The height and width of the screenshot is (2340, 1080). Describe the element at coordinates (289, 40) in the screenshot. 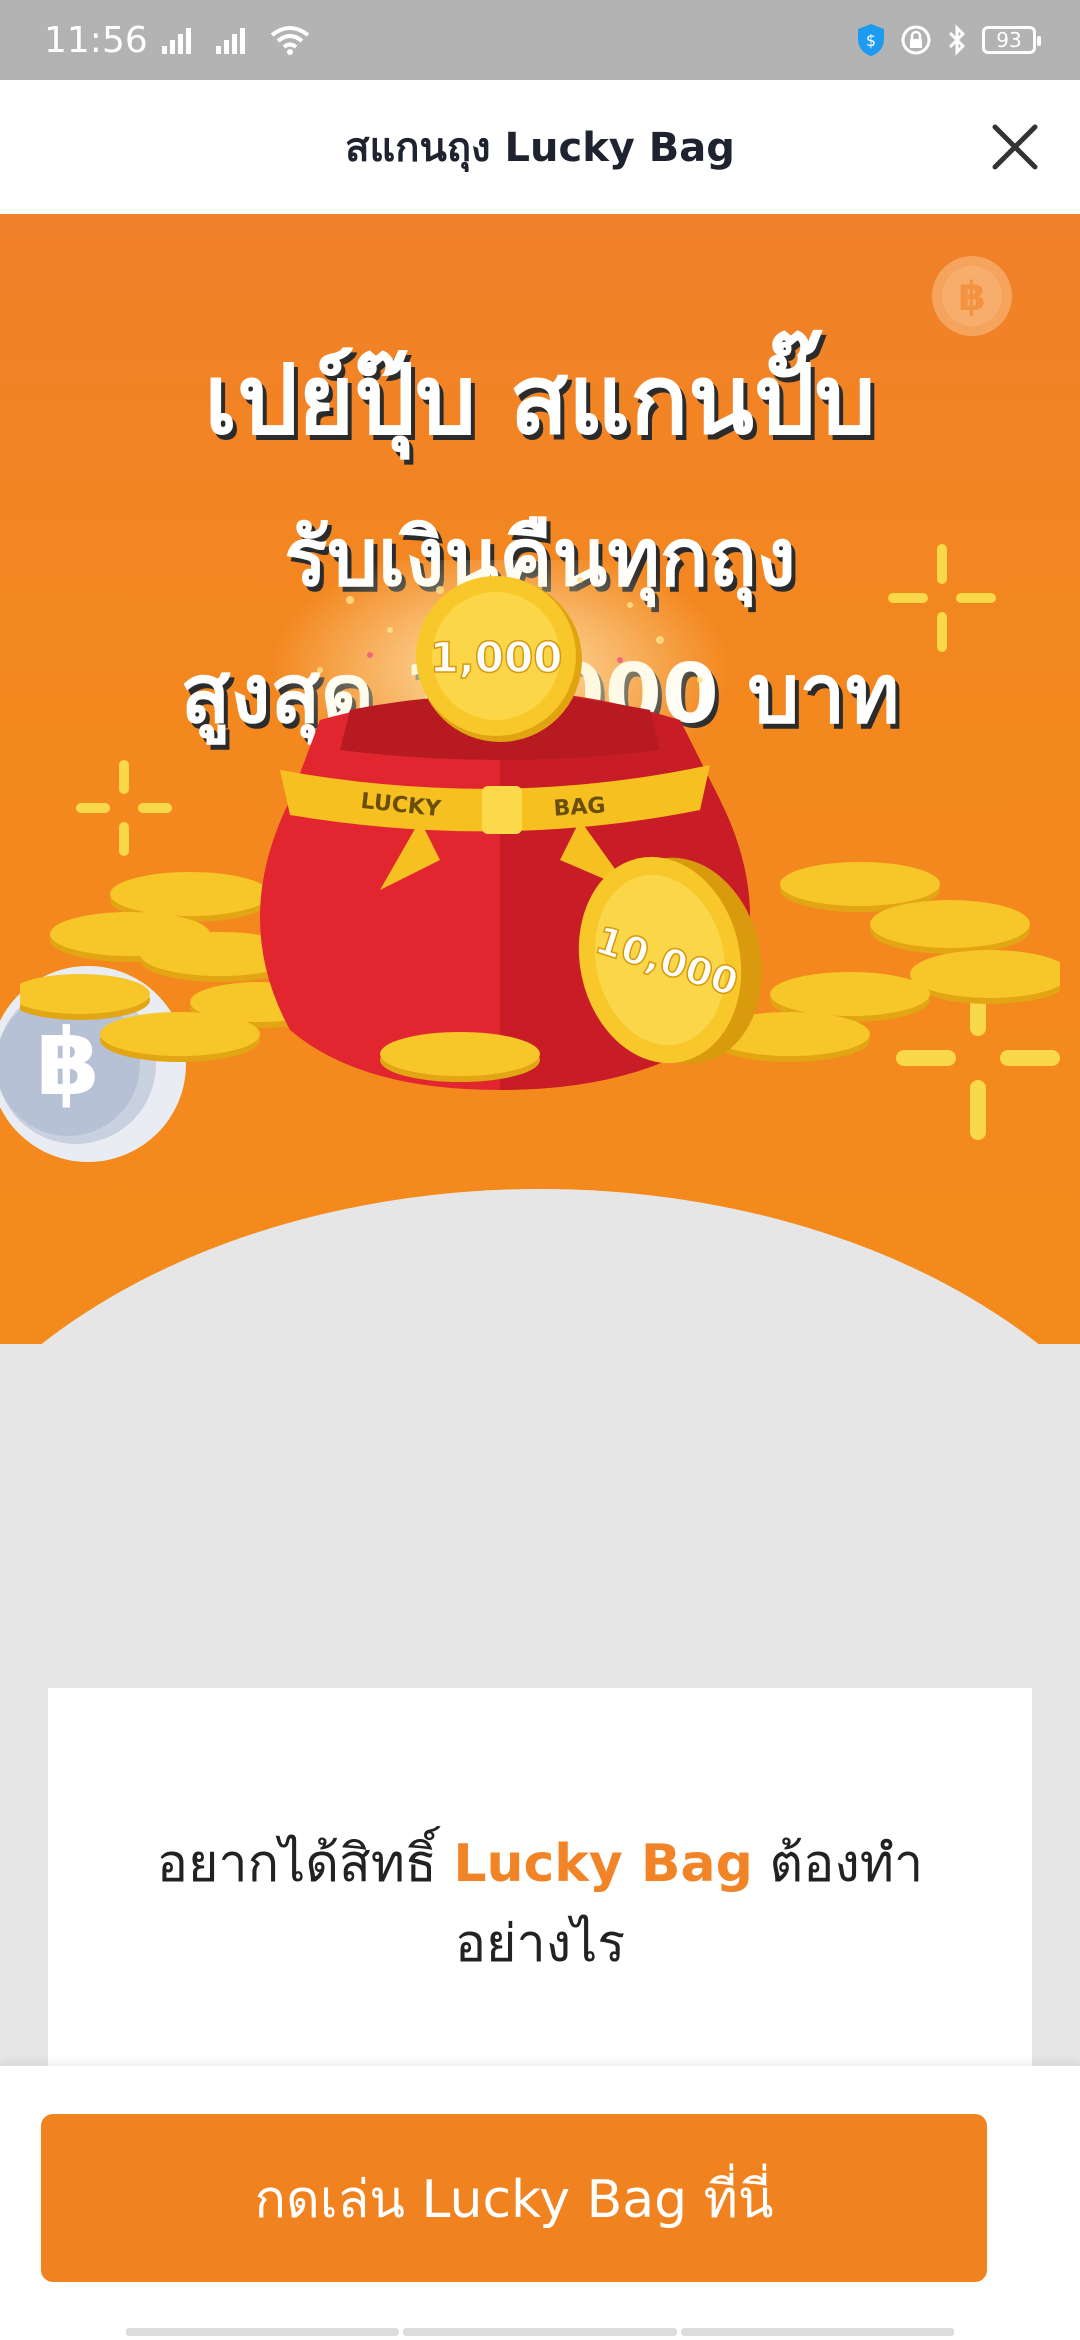

I see `wifi-icon` at that location.